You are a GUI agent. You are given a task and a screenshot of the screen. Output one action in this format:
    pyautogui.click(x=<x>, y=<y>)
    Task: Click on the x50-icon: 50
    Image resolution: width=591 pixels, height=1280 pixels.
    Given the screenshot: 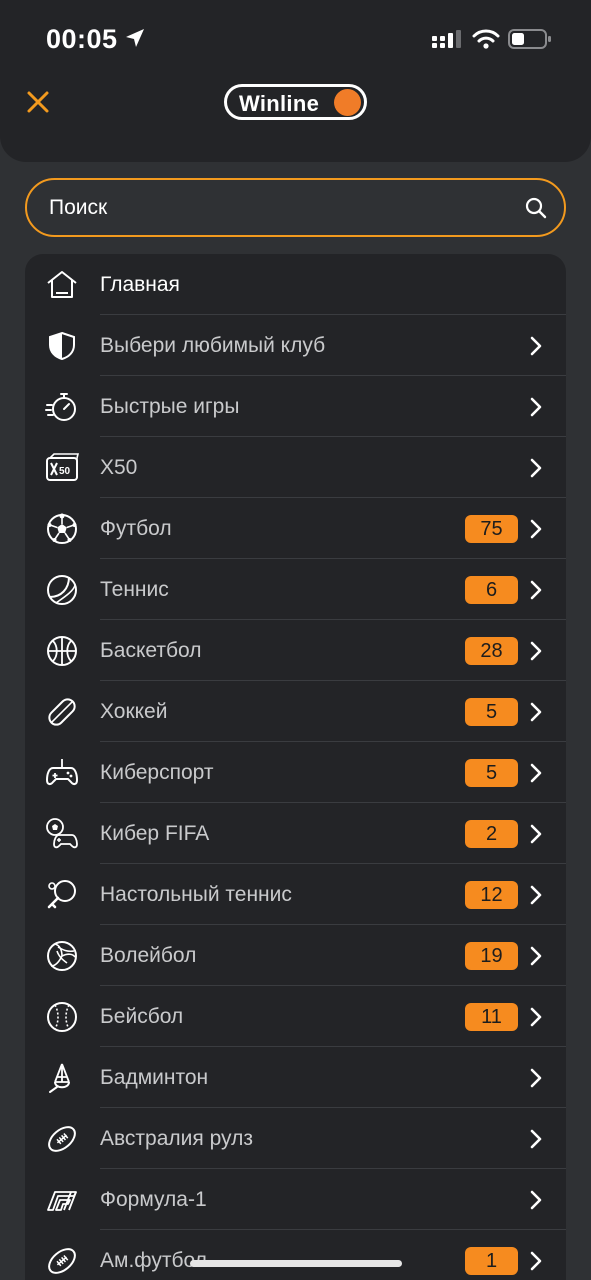 What is the action you would take?
    pyautogui.click(x=62, y=468)
    